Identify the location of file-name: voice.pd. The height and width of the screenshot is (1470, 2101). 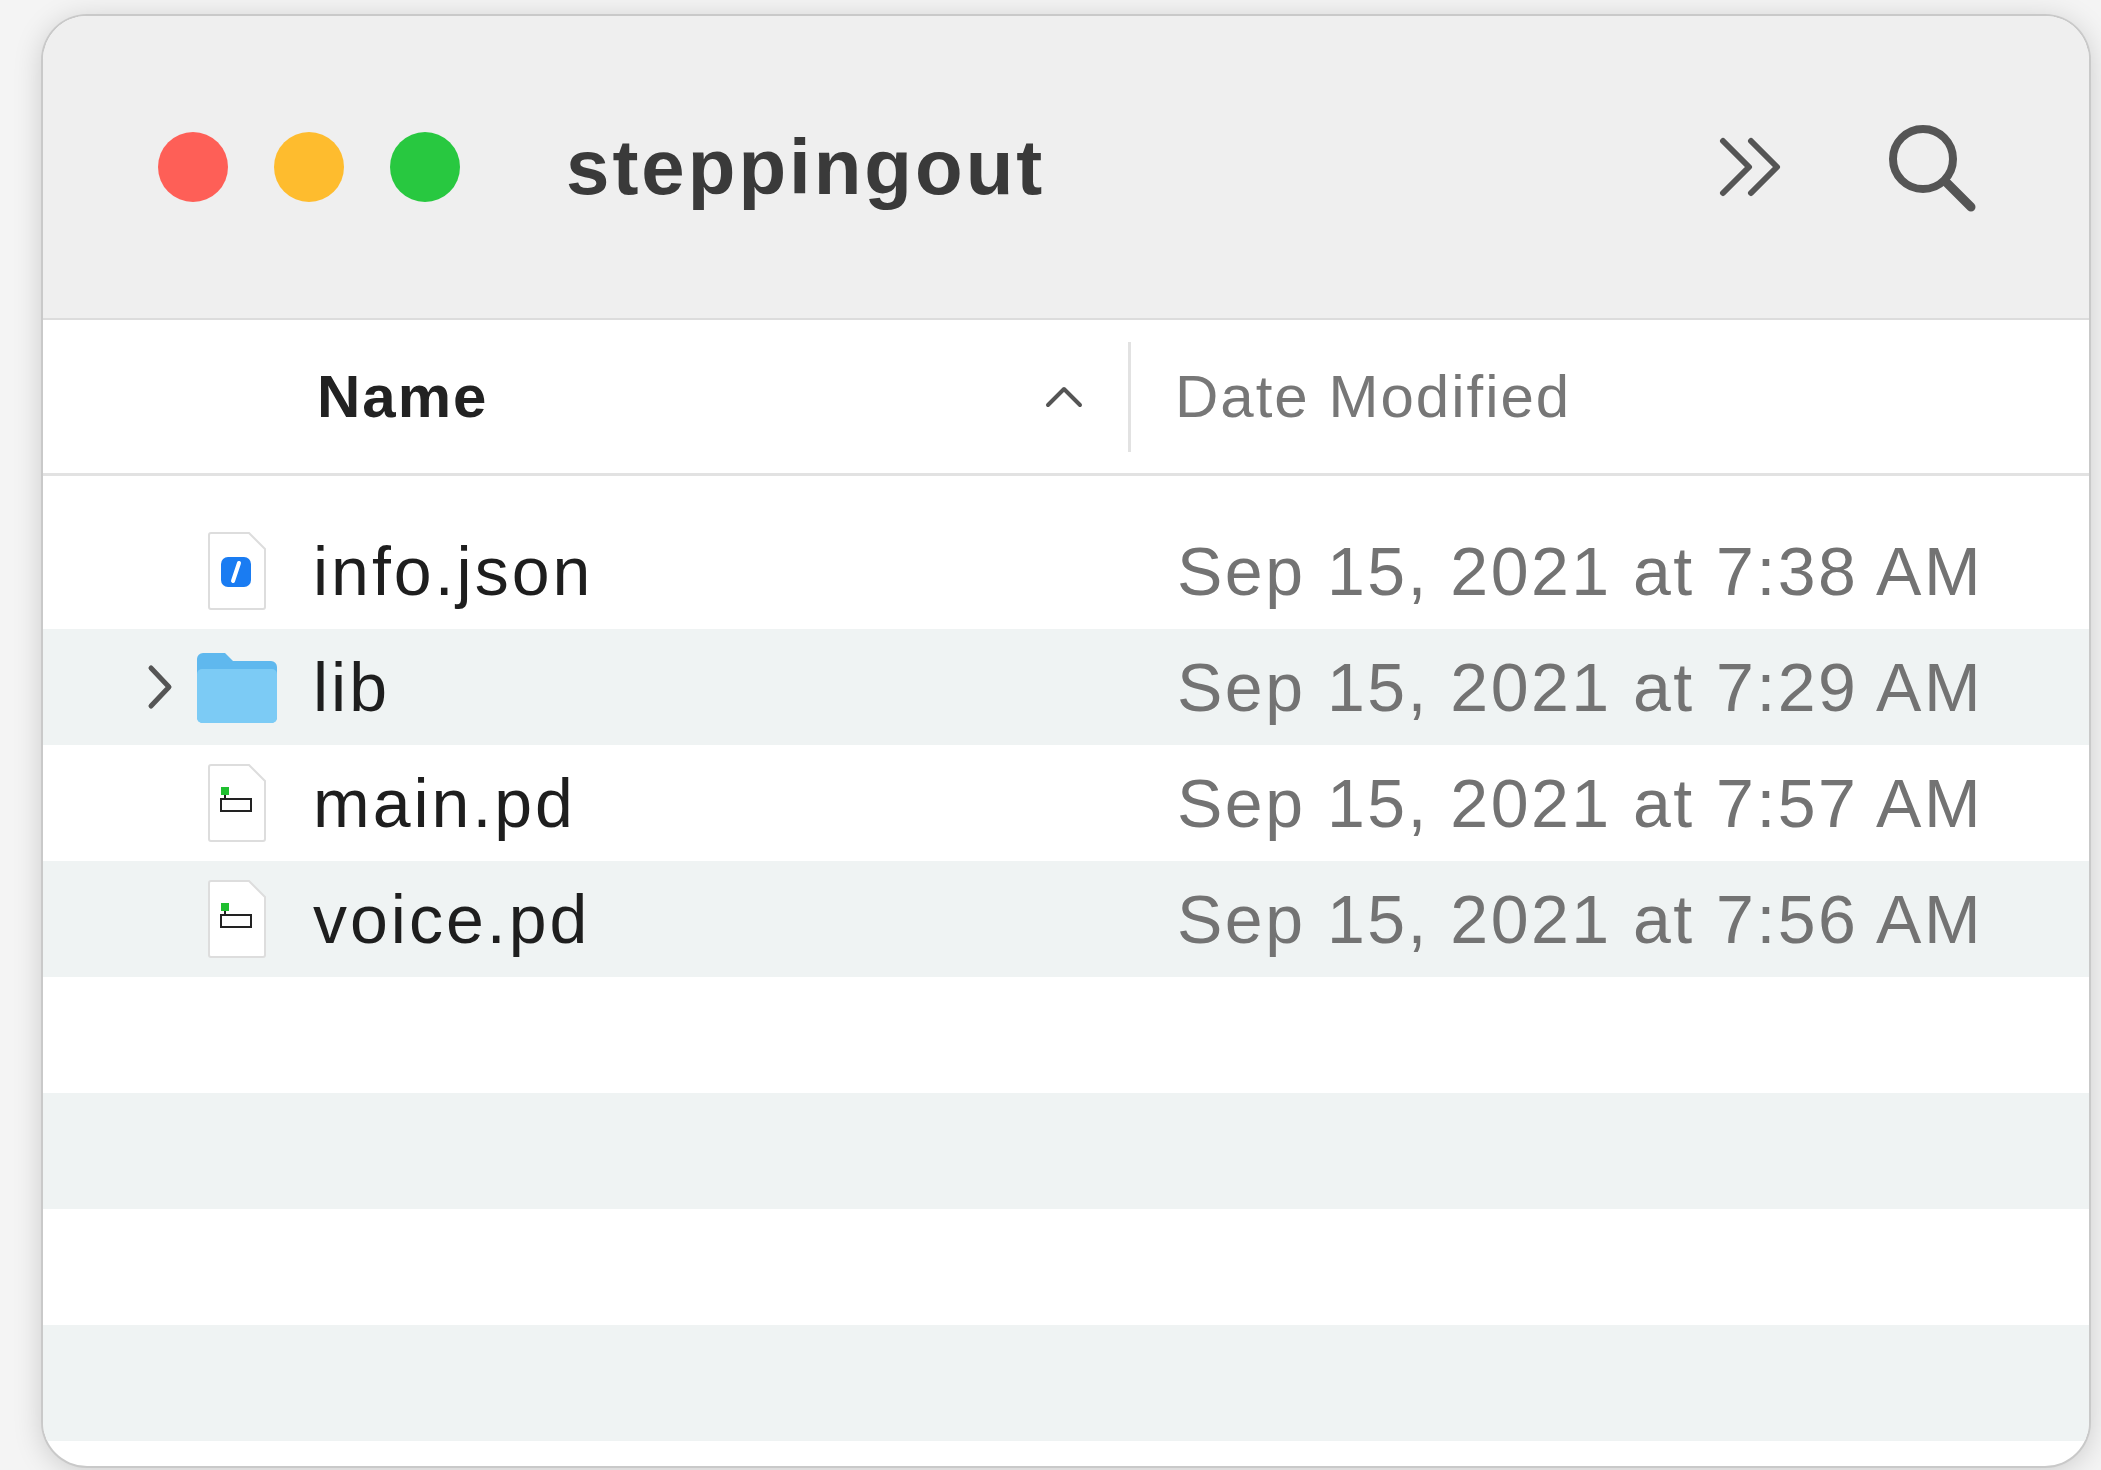
(452, 919).